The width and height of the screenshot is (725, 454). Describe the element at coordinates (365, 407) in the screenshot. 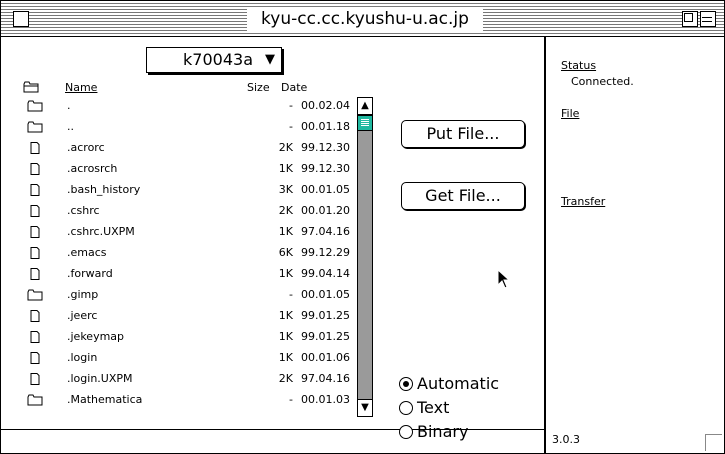

I see `scroll-down-arrow-icon: ▼` at that location.